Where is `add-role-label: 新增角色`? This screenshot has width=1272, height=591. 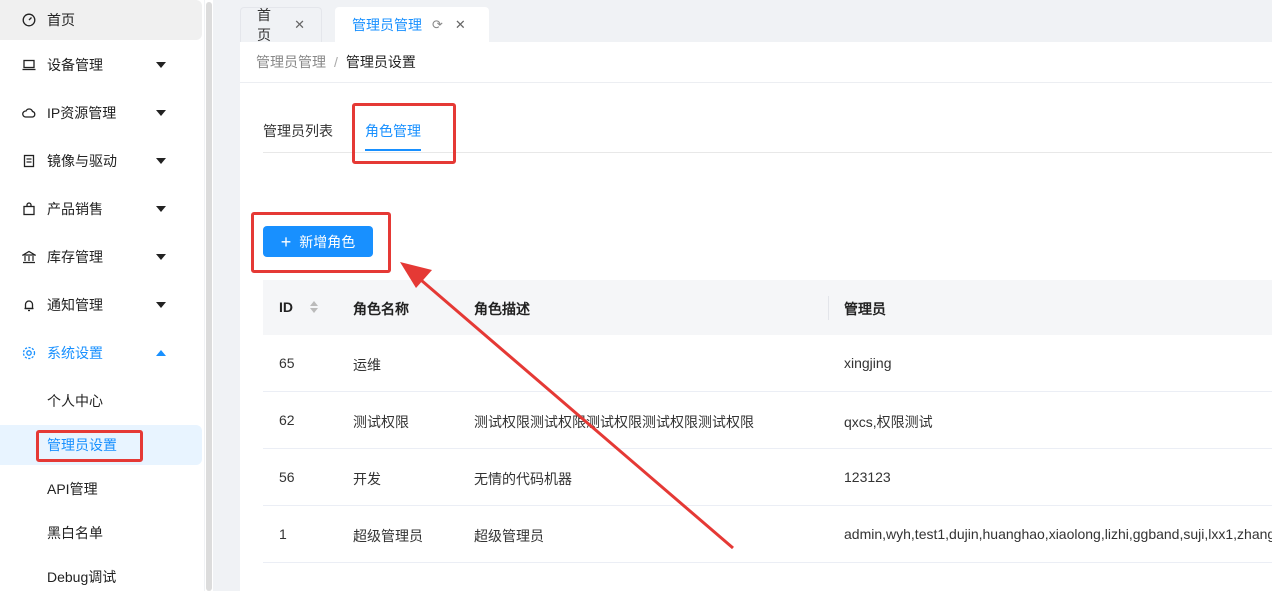 add-role-label: 新增角色 is located at coordinates (327, 241).